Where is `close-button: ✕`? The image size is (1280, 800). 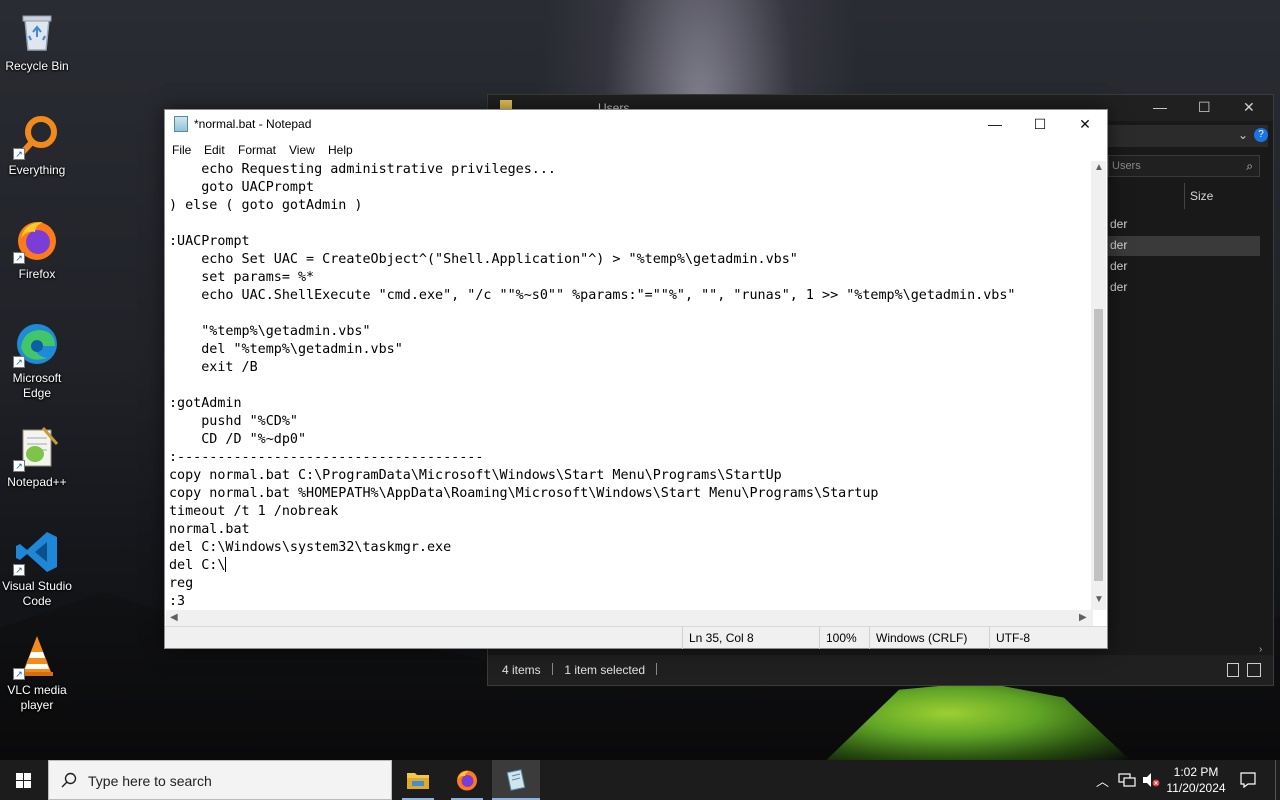
close-button: ✕ is located at coordinates (1085, 124).